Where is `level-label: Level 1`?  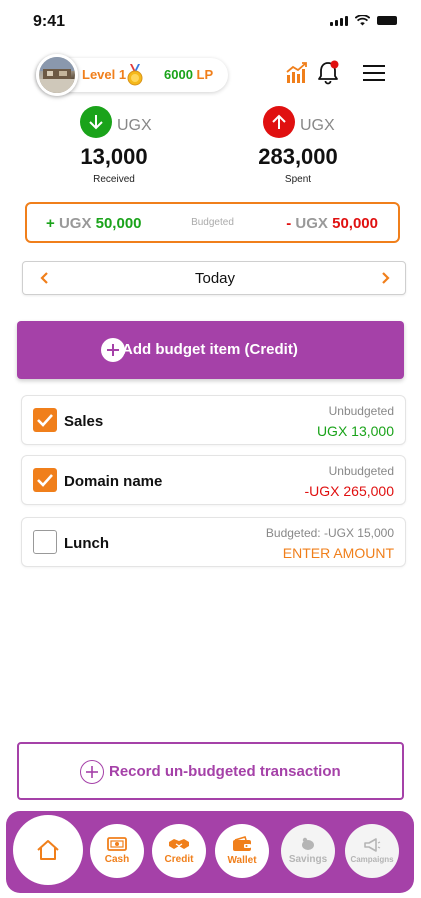 level-label: Level 1 is located at coordinates (104, 74).